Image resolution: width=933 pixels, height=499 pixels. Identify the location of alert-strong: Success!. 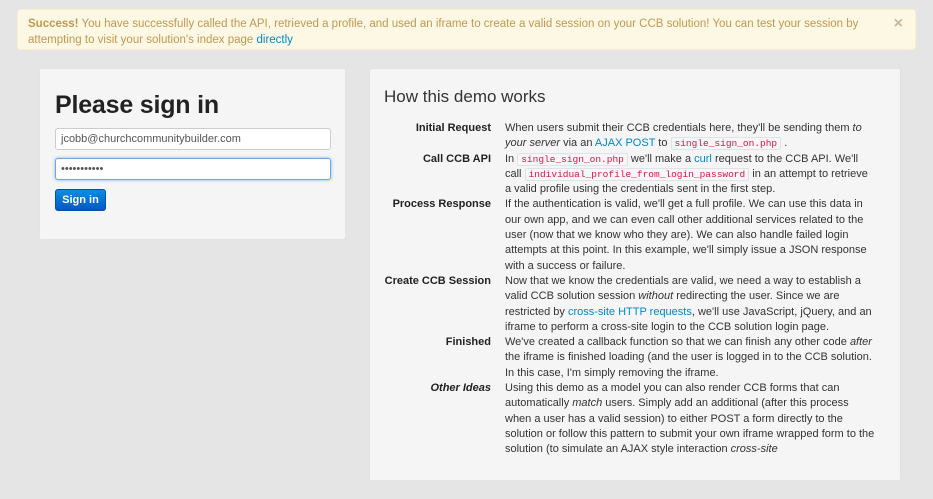
(53, 24).